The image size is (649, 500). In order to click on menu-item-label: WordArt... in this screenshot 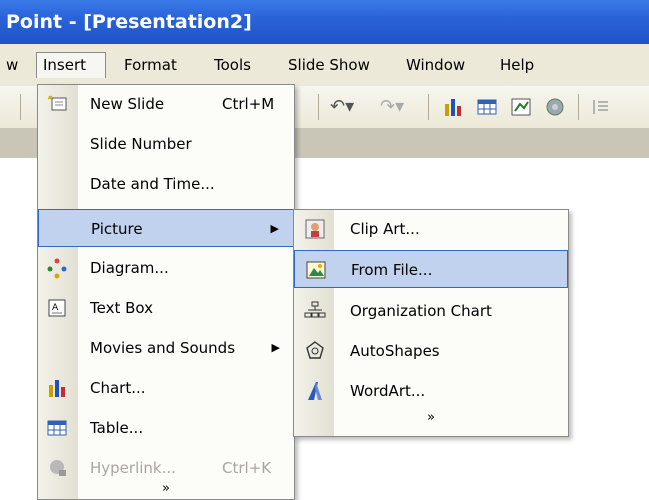, I will do `click(388, 391)`.